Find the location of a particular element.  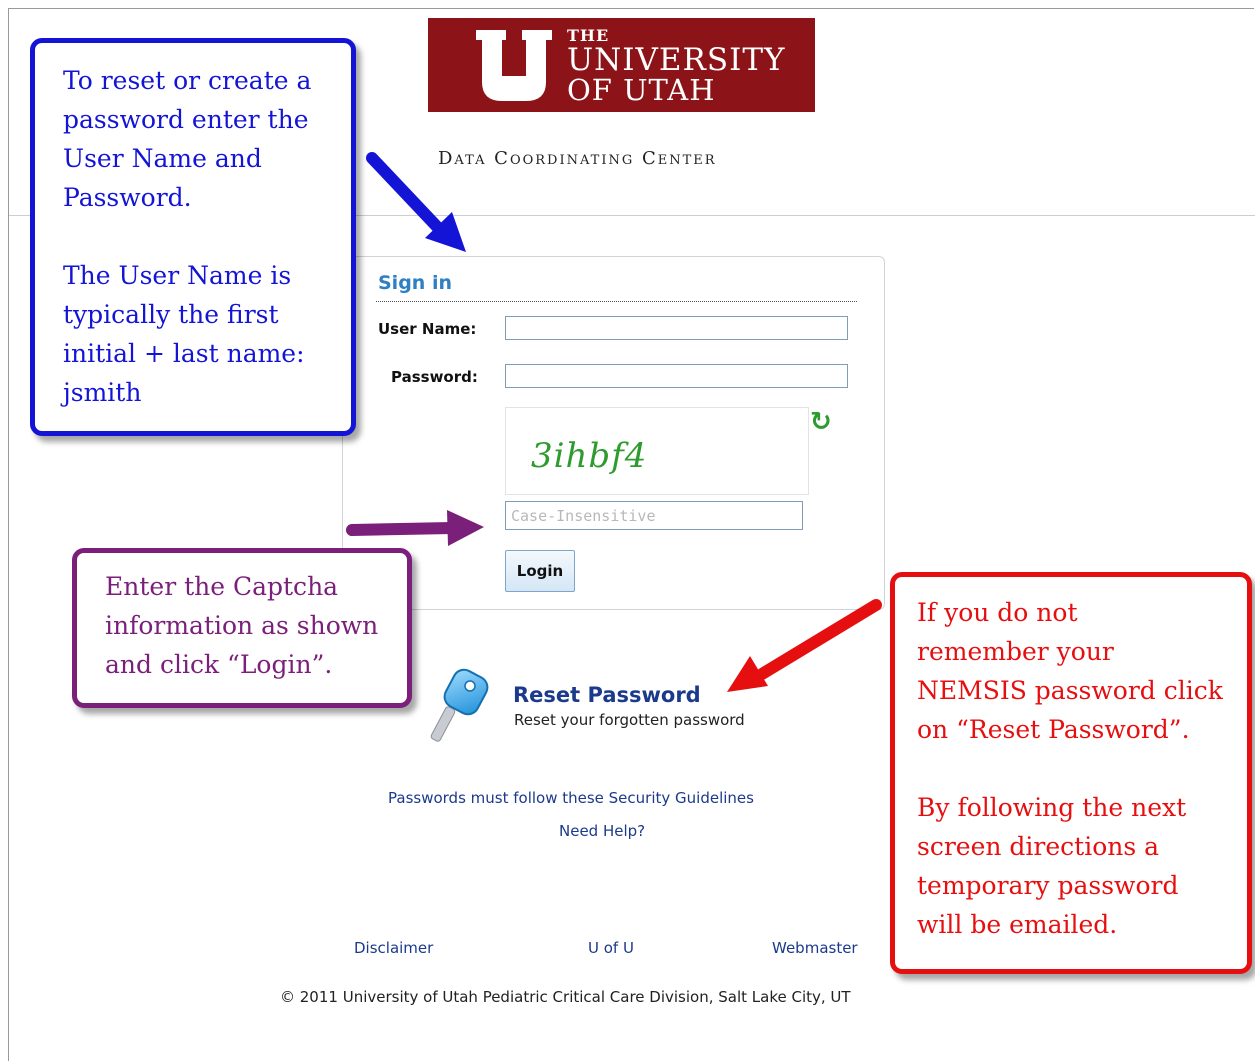

site-tagline: Data Coordinating Center is located at coordinates (577, 158).